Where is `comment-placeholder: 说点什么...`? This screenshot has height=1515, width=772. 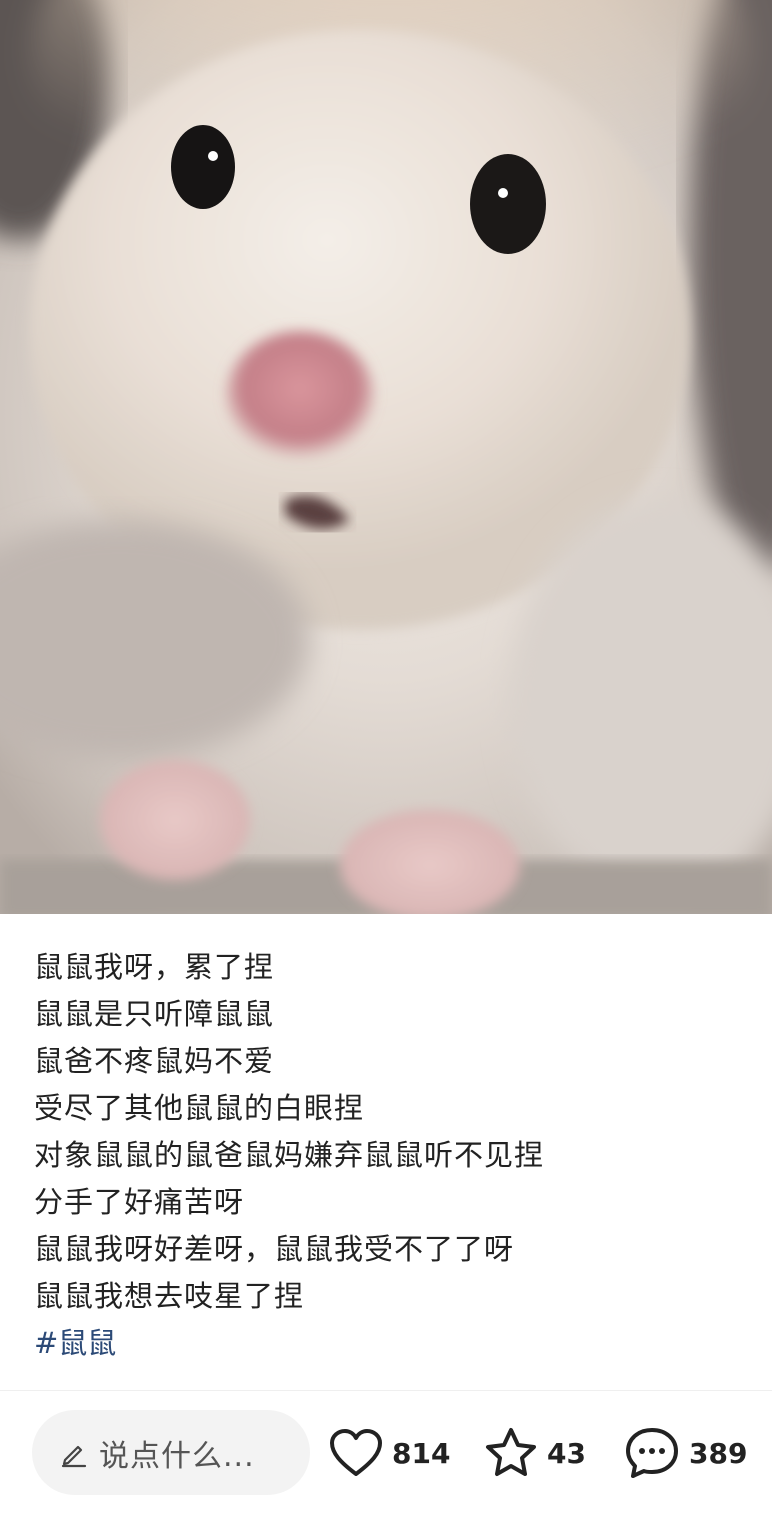 comment-placeholder: 说点什么... is located at coordinates (177, 1456).